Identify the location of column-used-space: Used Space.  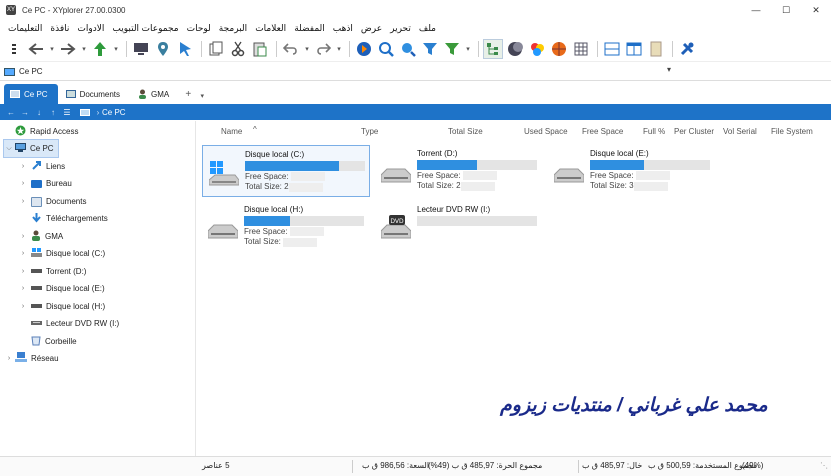
(546, 131).